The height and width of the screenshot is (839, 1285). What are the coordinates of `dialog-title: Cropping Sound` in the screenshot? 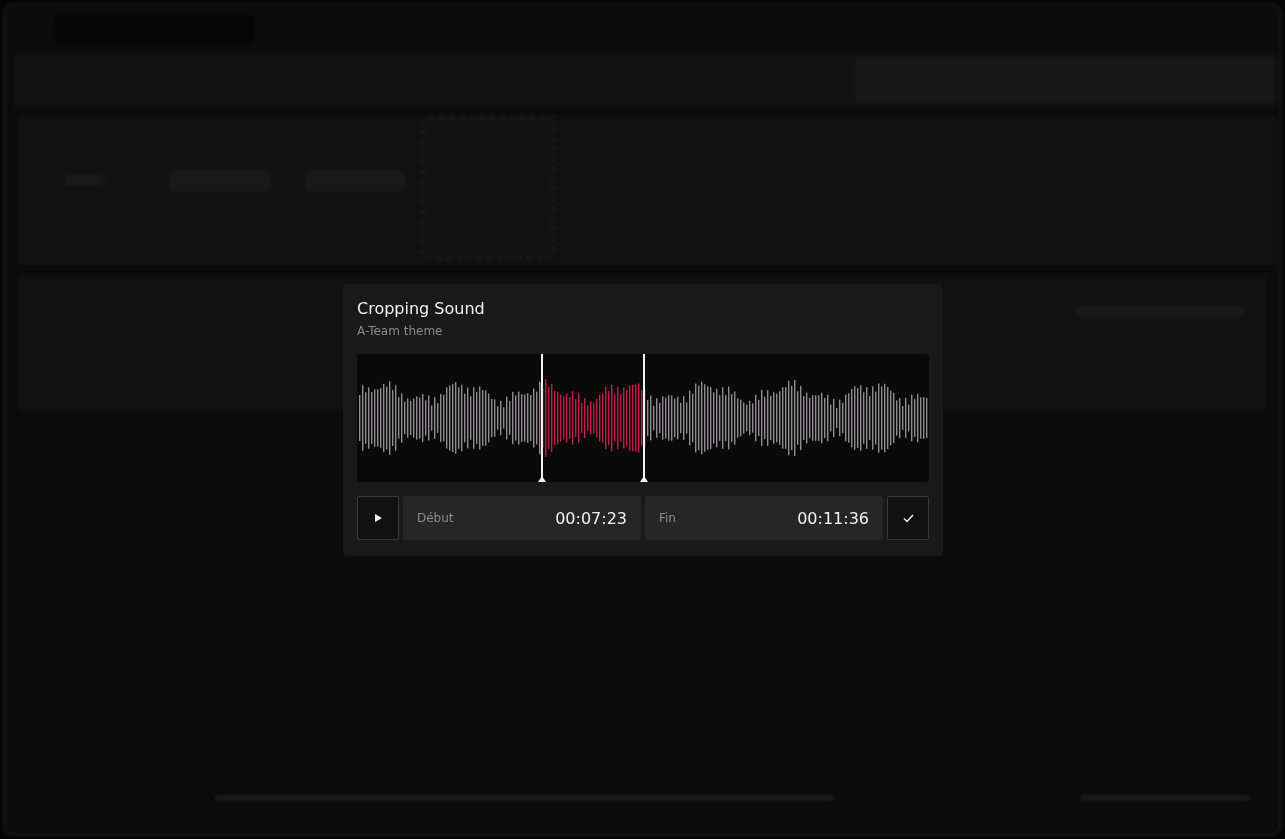 It's located at (421, 309).